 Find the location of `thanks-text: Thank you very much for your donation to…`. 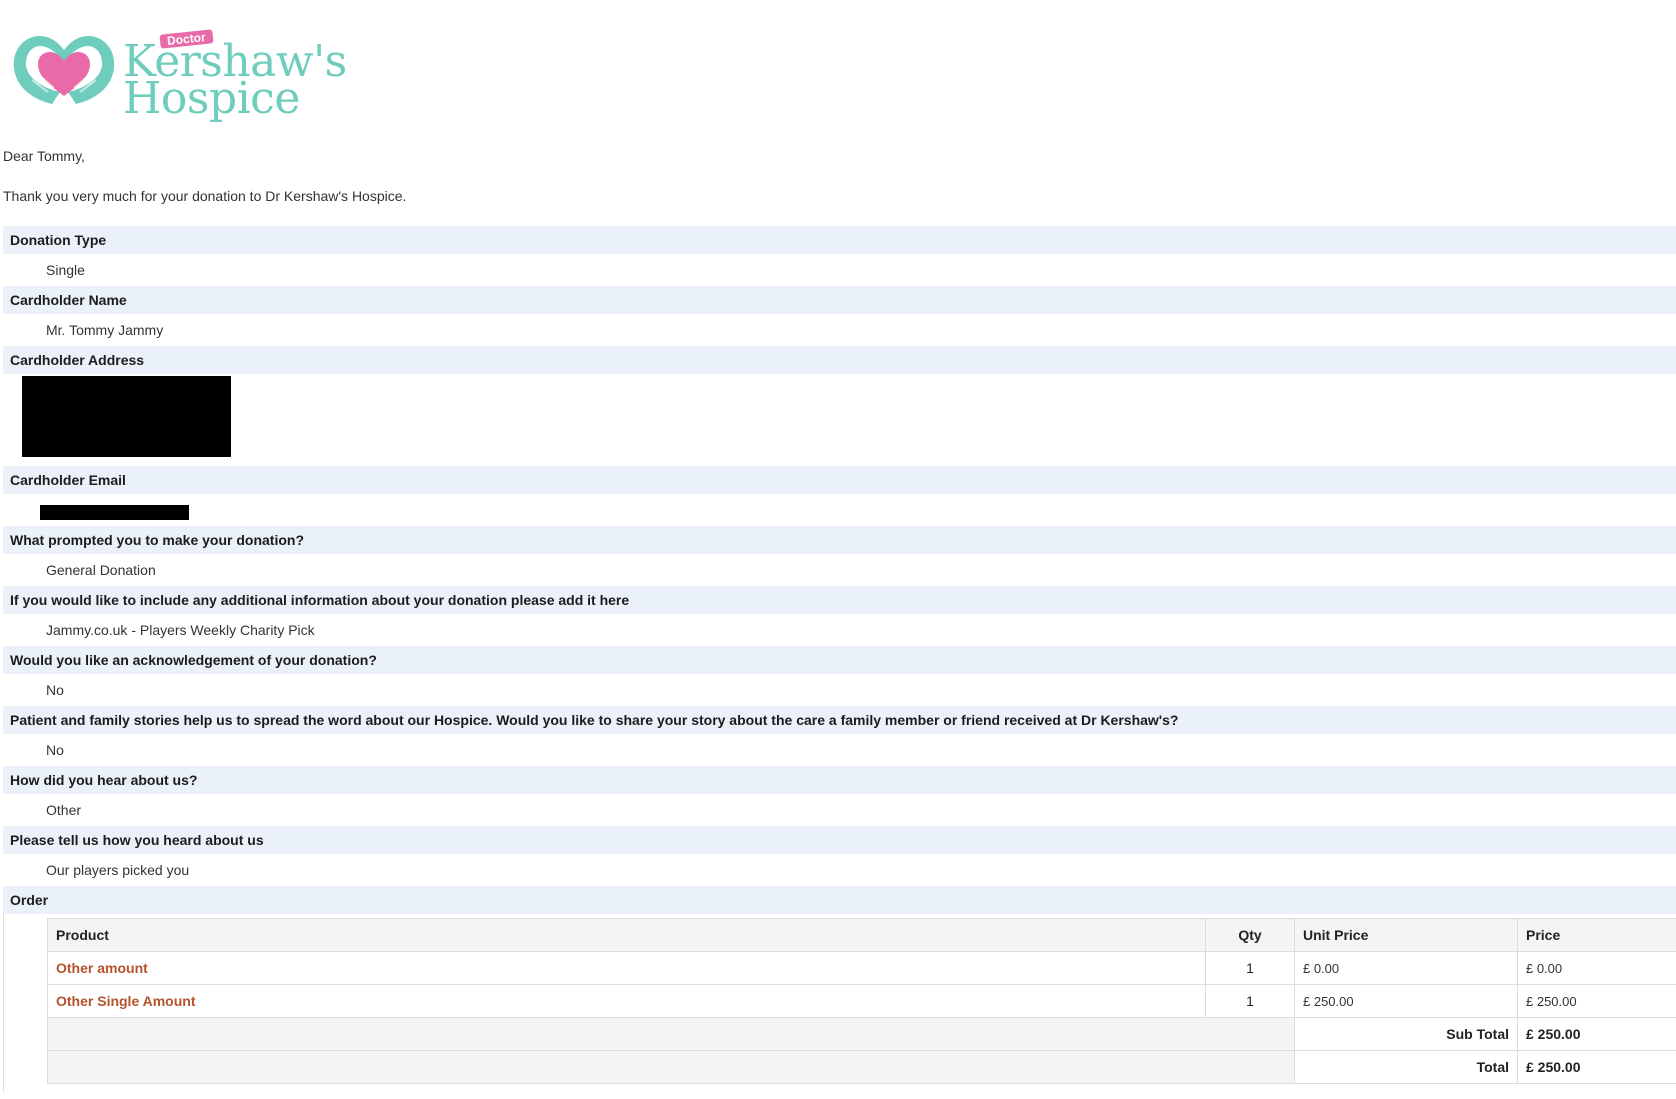

thanks-text: Thank you very much for your donation to… is located at coordinates (205, 196).